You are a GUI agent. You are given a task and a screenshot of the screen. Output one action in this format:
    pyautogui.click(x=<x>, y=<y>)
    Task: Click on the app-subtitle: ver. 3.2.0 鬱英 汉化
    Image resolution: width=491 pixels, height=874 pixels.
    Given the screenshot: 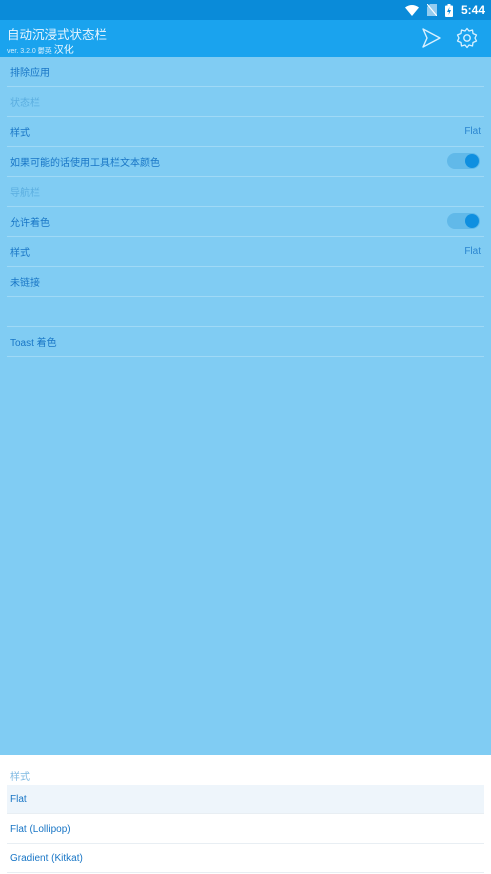 What is the action you would take?
    pyautogui.click(x=40, y=48)
    